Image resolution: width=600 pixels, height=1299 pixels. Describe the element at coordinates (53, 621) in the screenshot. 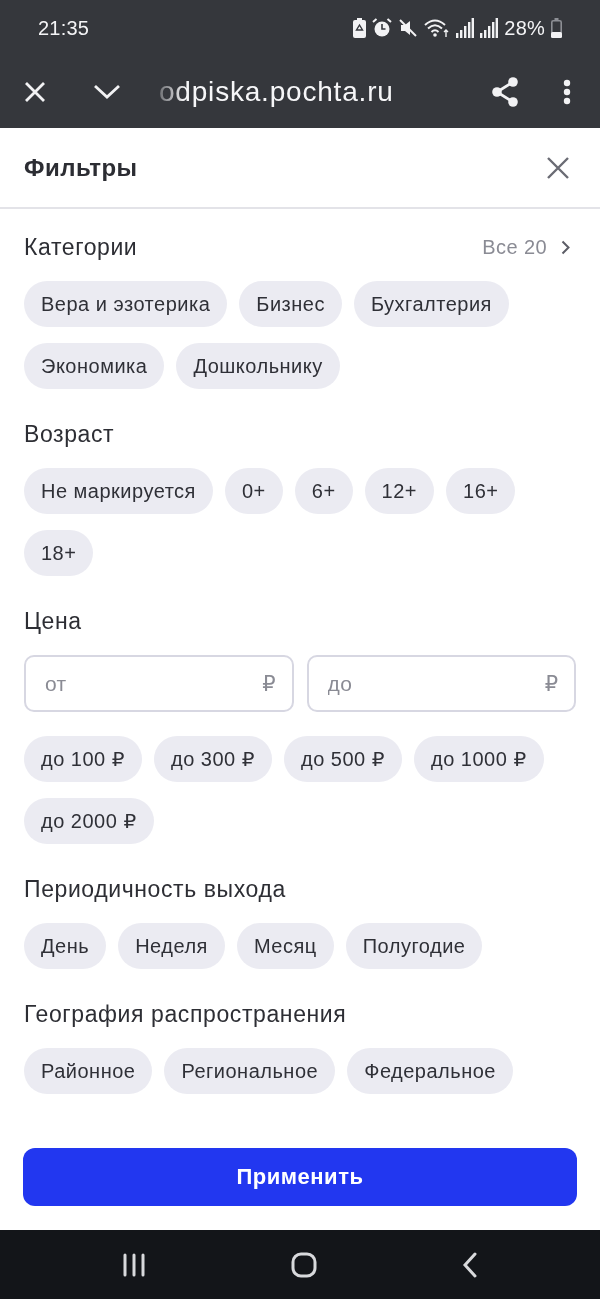

I see `section-title: Цена` at that location.